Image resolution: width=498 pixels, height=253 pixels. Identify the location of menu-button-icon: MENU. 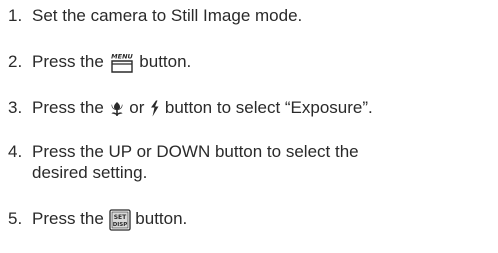
(122, 63).